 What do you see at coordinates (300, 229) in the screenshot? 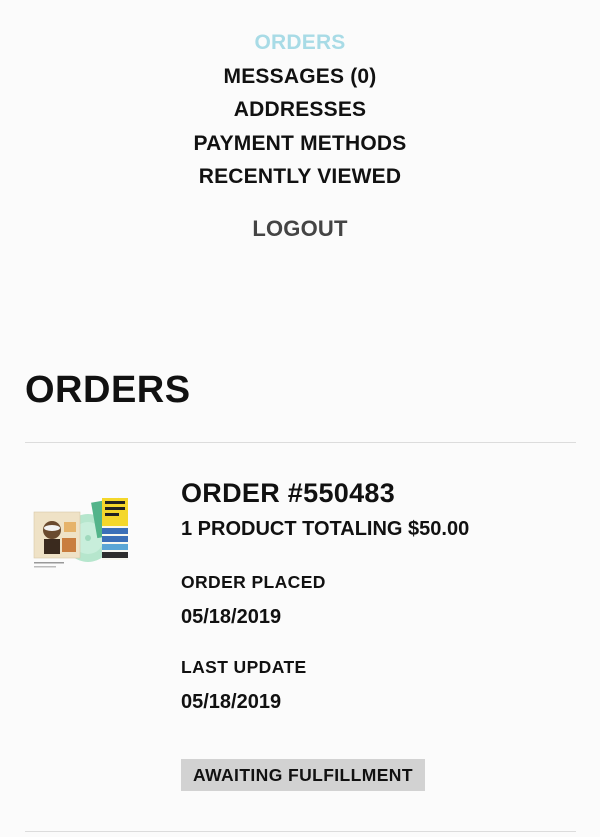
I see `logout-link: LOGOUT` at bounding box center [300, 229].